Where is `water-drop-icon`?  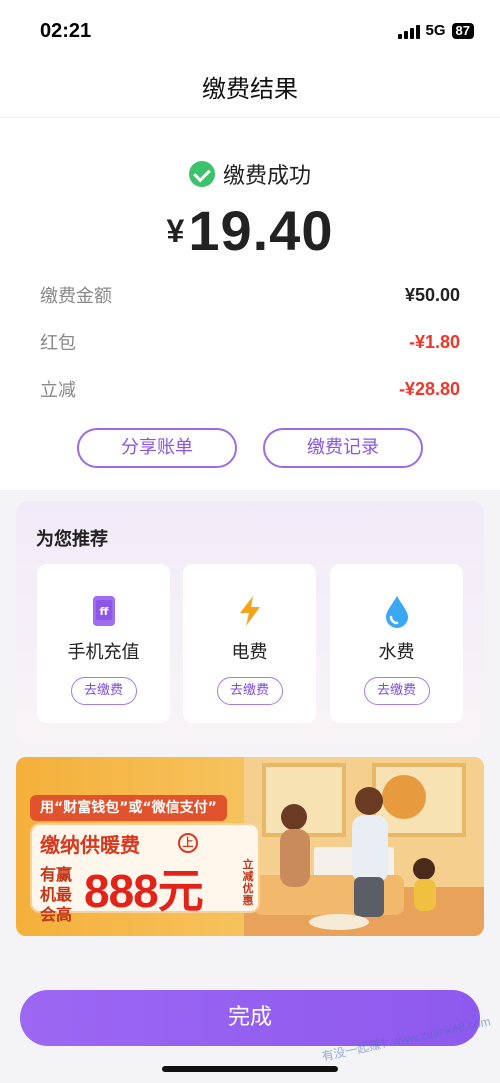 water-drop-icon is located at coordinates (396, 612).